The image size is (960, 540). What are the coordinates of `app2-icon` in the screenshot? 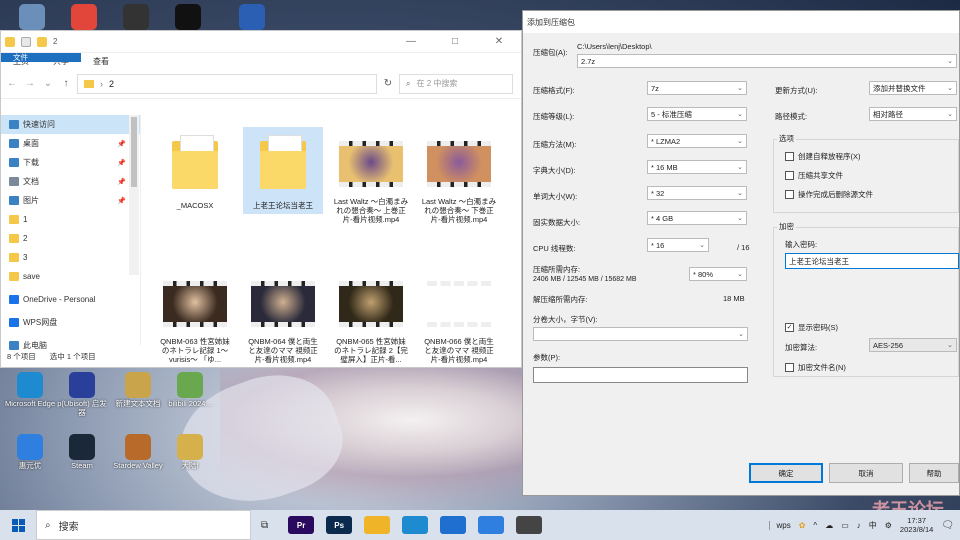 It's located at (30, 447).